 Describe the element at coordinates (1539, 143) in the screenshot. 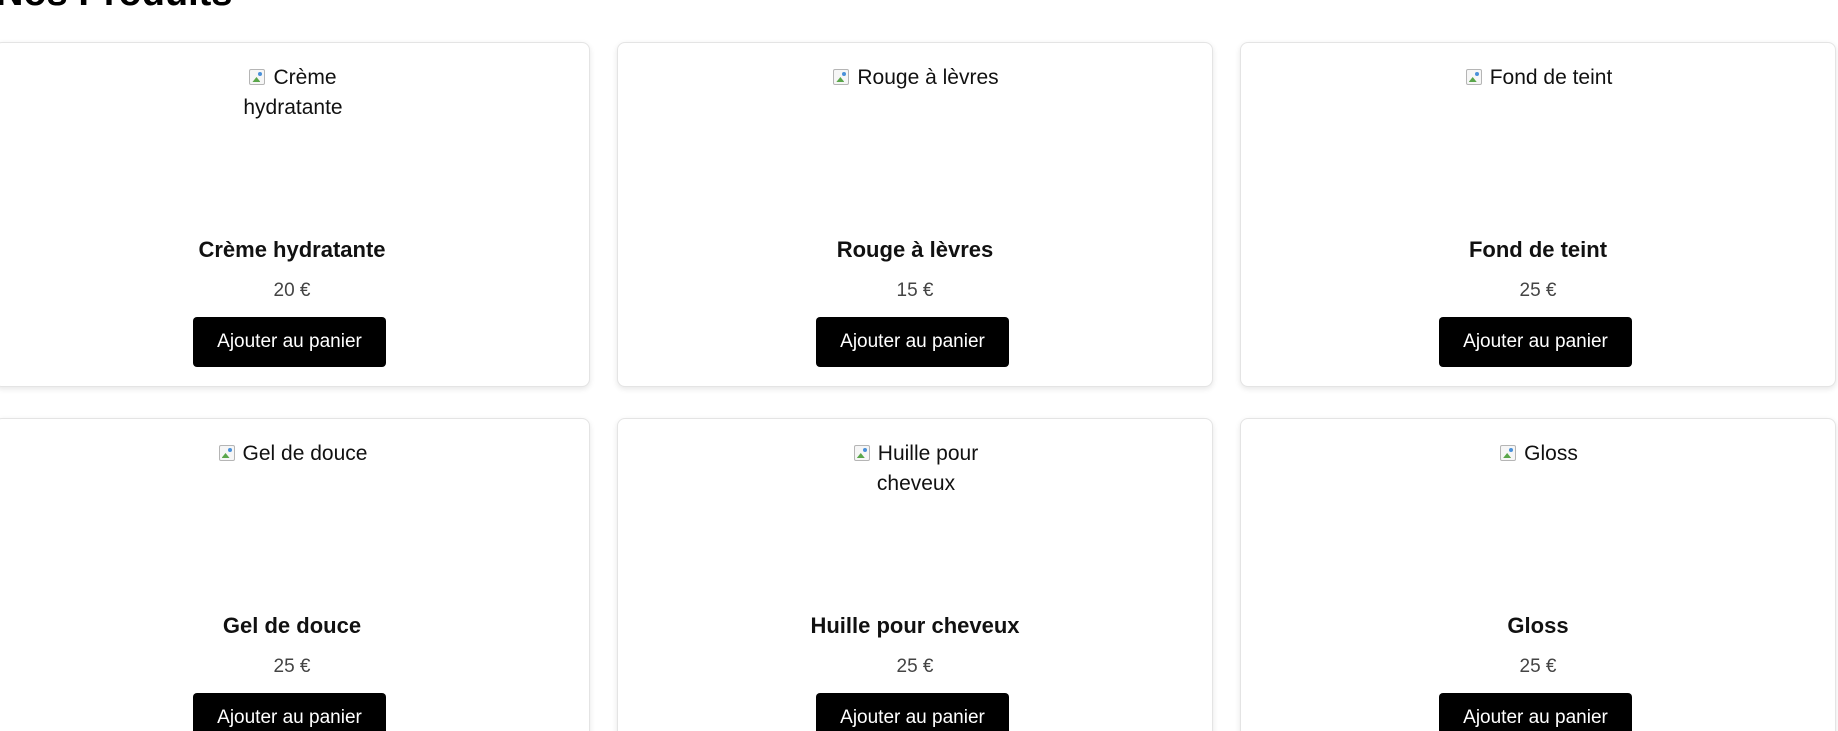

I see `product-image: Fond de teint` at that location.